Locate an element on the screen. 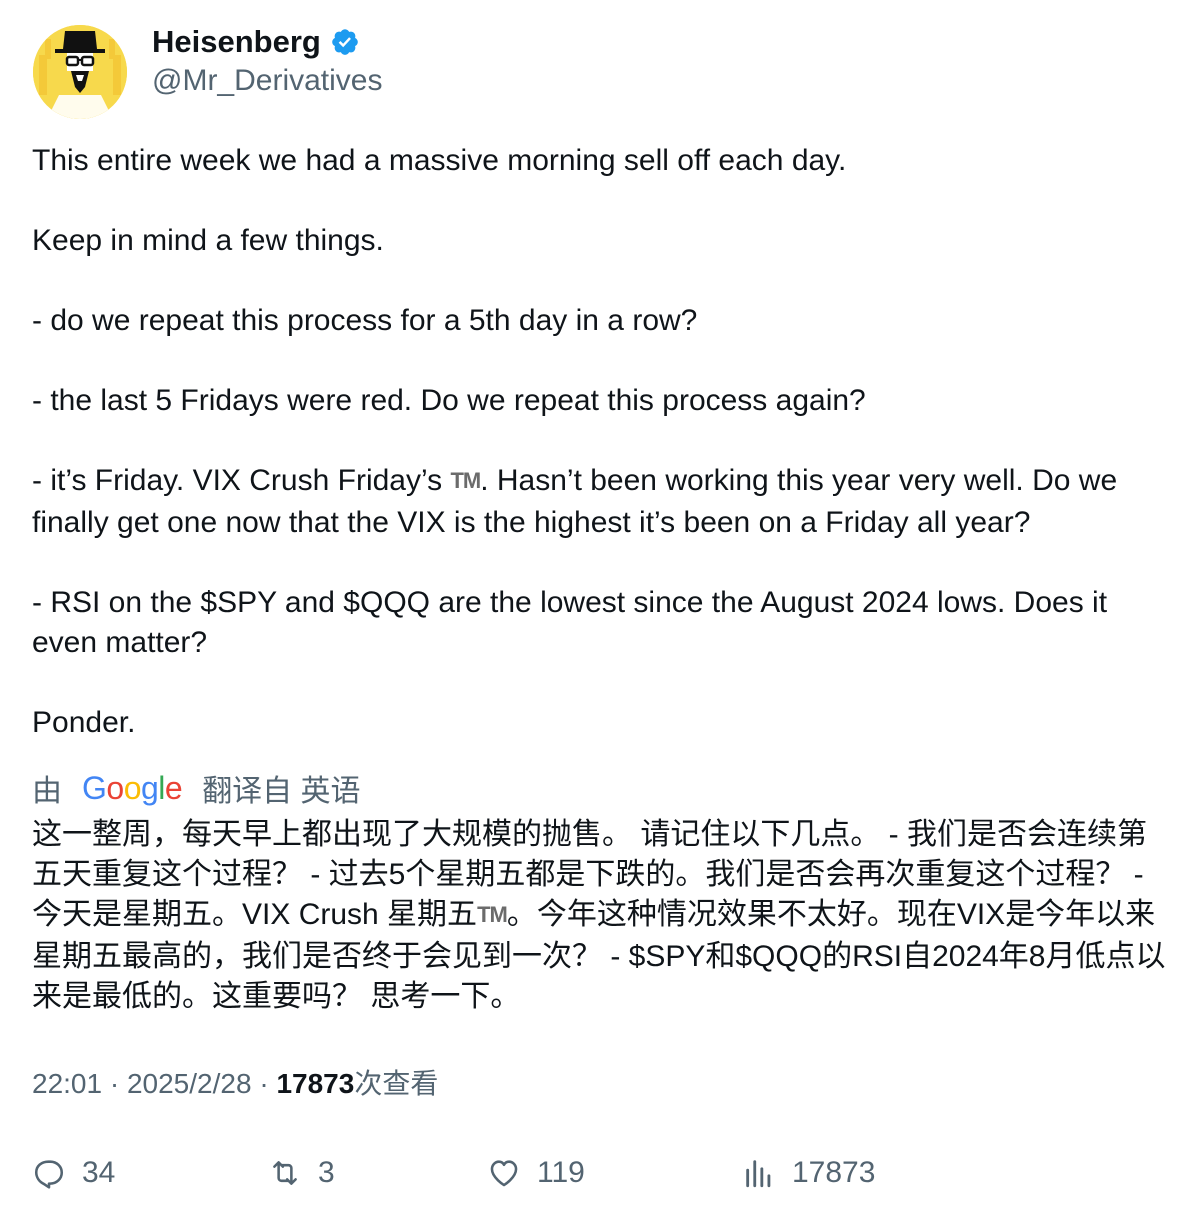 The image size is (1196, 1218). views-count-action: 17873 is located at coordinates (834, 1172).